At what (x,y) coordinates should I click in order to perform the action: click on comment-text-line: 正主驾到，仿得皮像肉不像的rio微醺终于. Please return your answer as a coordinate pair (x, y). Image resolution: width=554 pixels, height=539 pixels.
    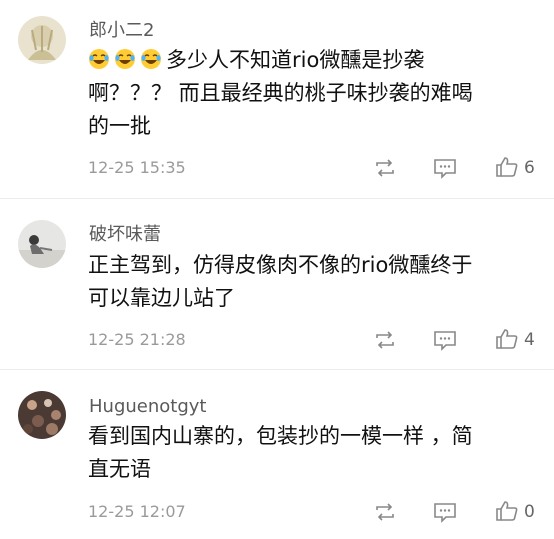
    Looking at the image, I should click on (280, 265).